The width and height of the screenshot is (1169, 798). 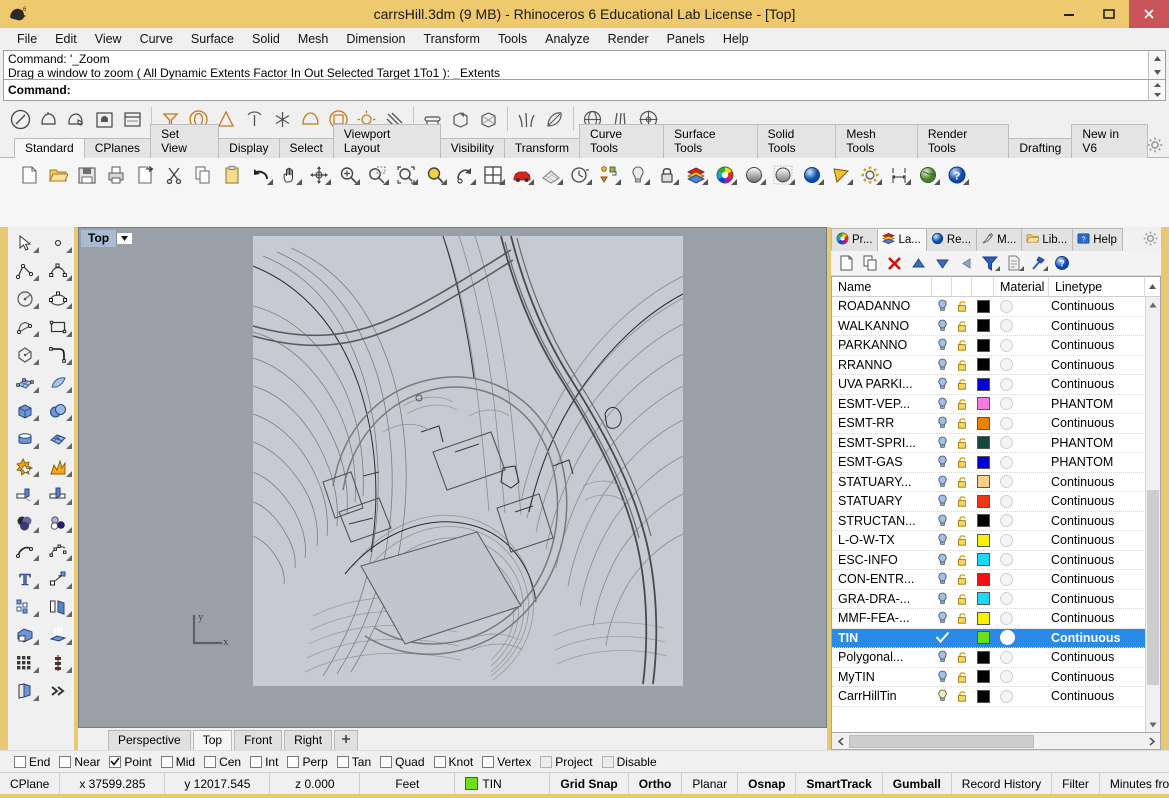 I want to click on toolbar-options-gear-icon, so click(x=1155, y=146).